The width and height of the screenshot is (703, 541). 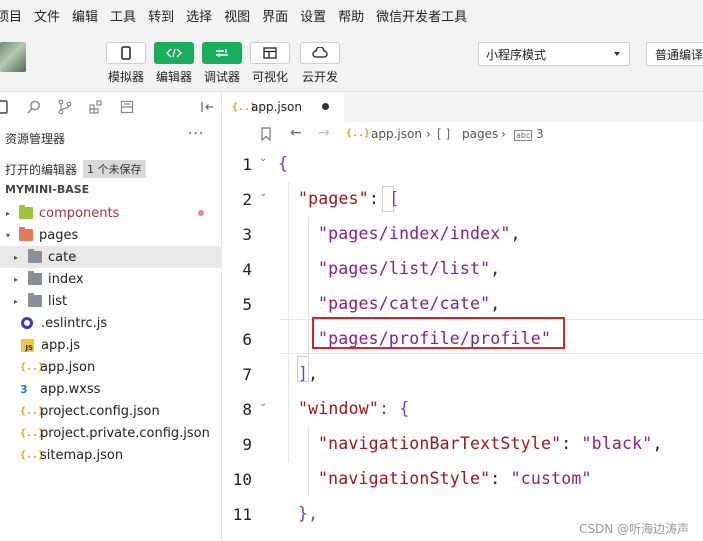 I want to click on menu-help: 帮助, so click(x=351, y=15).